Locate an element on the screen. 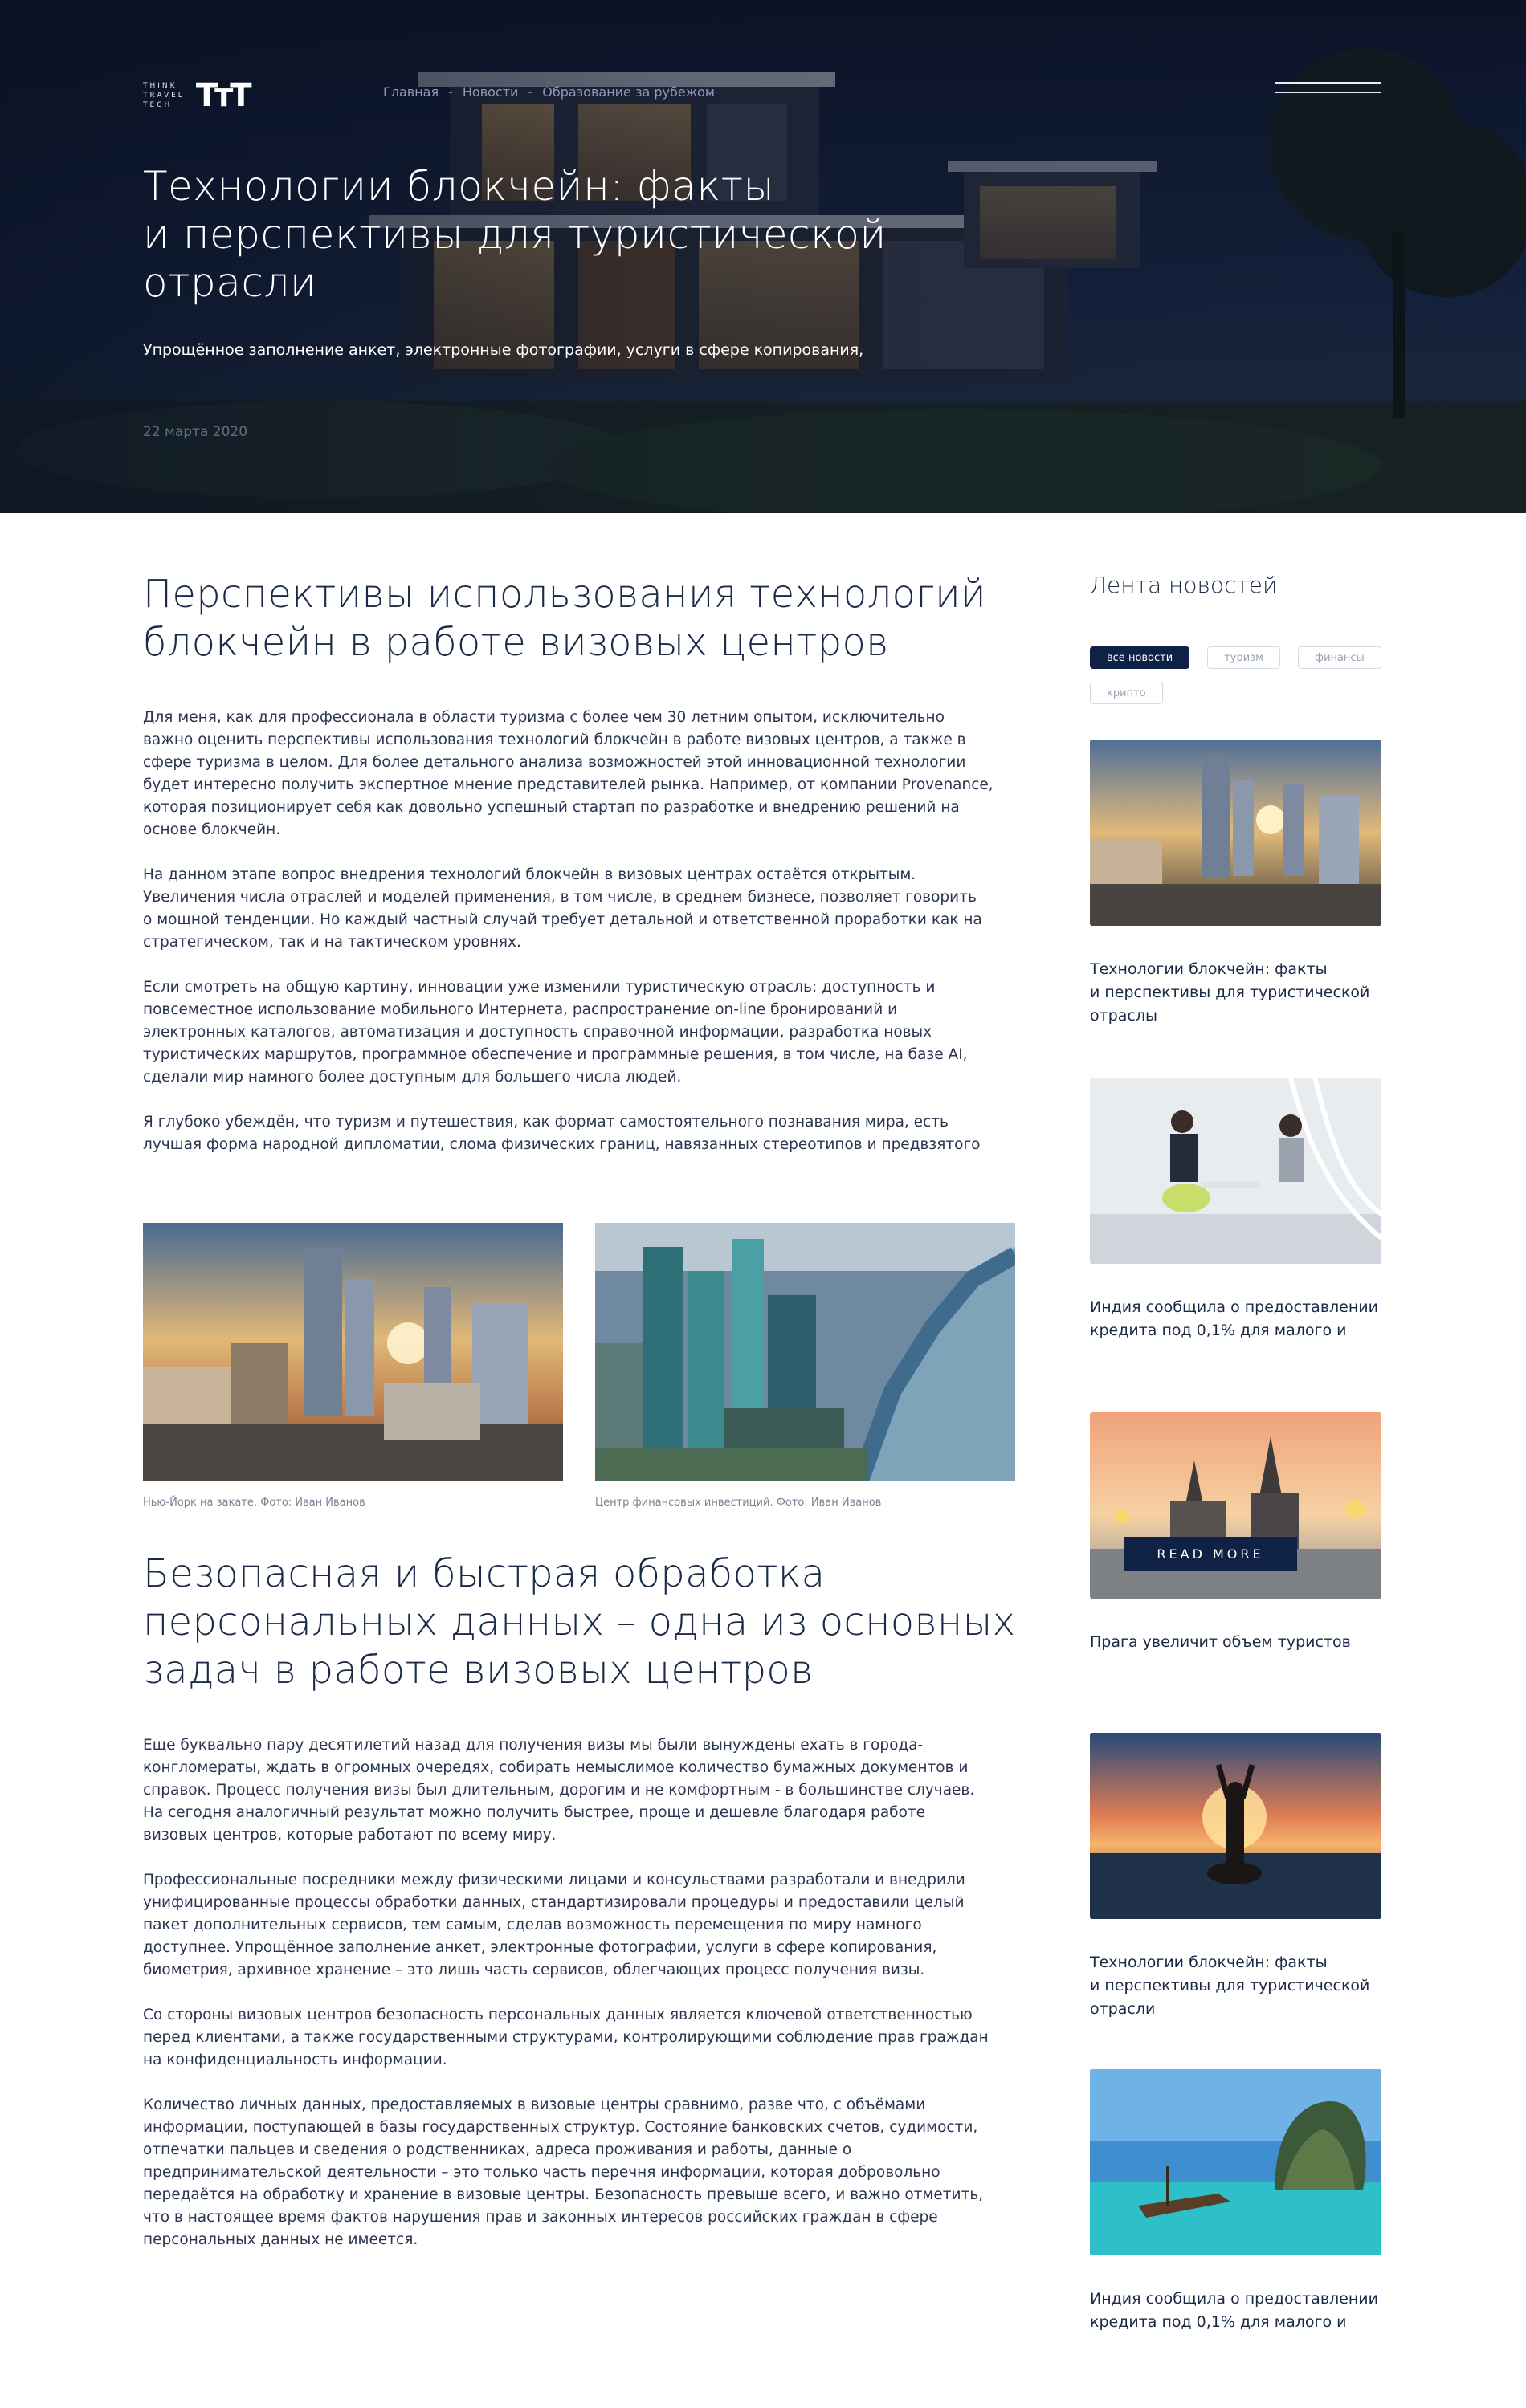  news-feed-title: Лента новостей is located at coordinates (1184, 585).